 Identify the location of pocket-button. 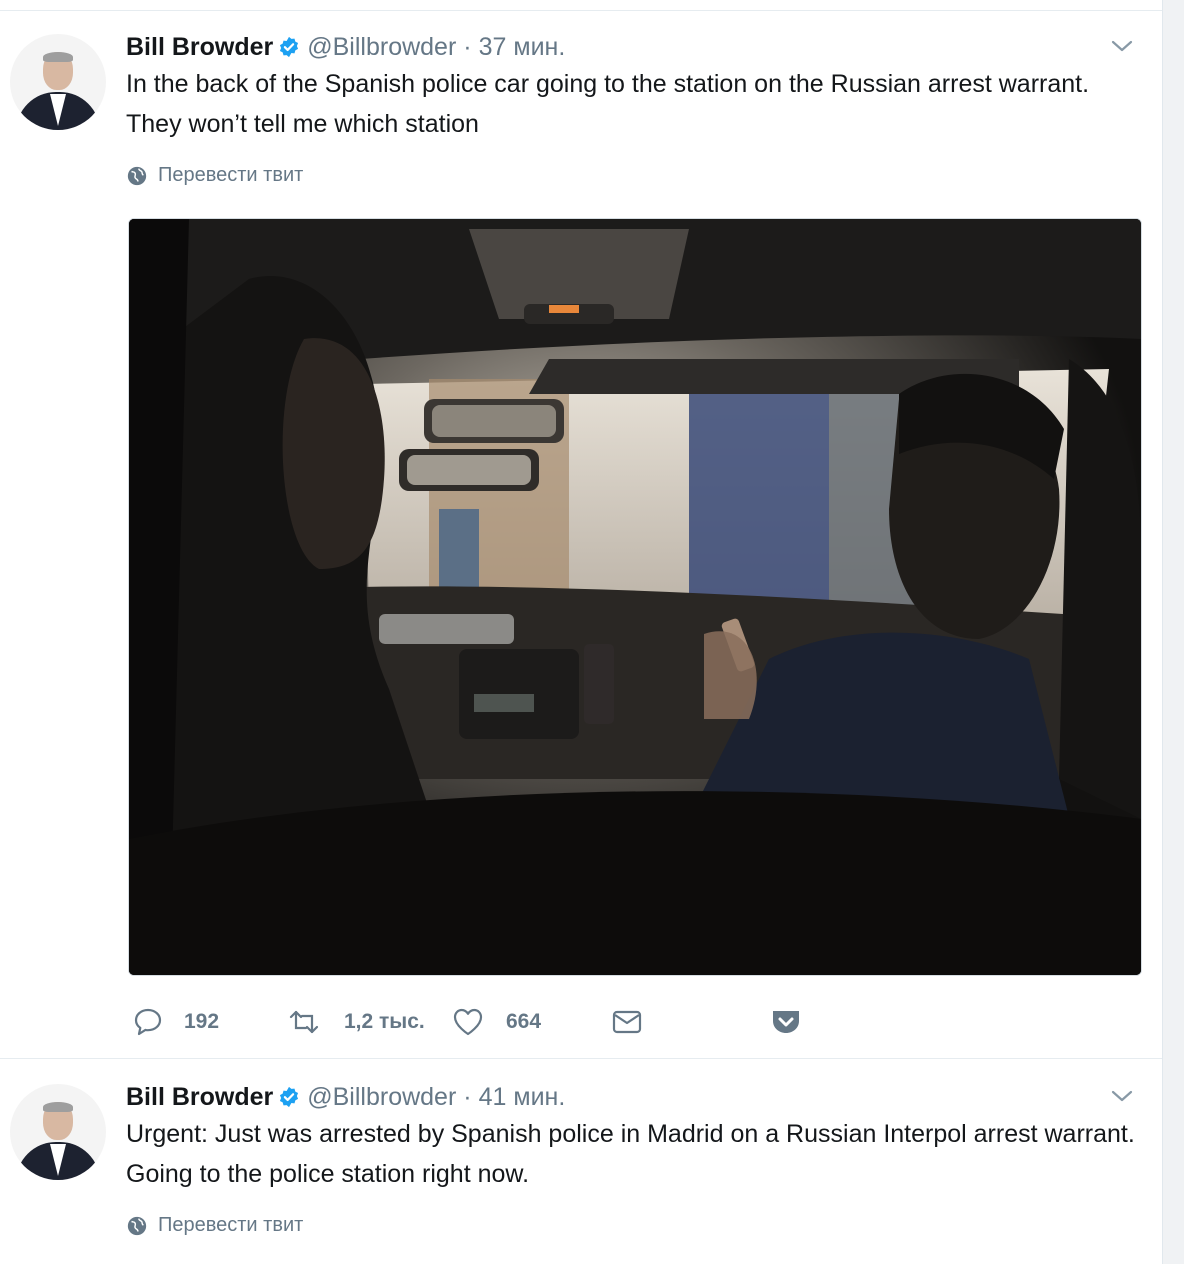
(786, 1022).